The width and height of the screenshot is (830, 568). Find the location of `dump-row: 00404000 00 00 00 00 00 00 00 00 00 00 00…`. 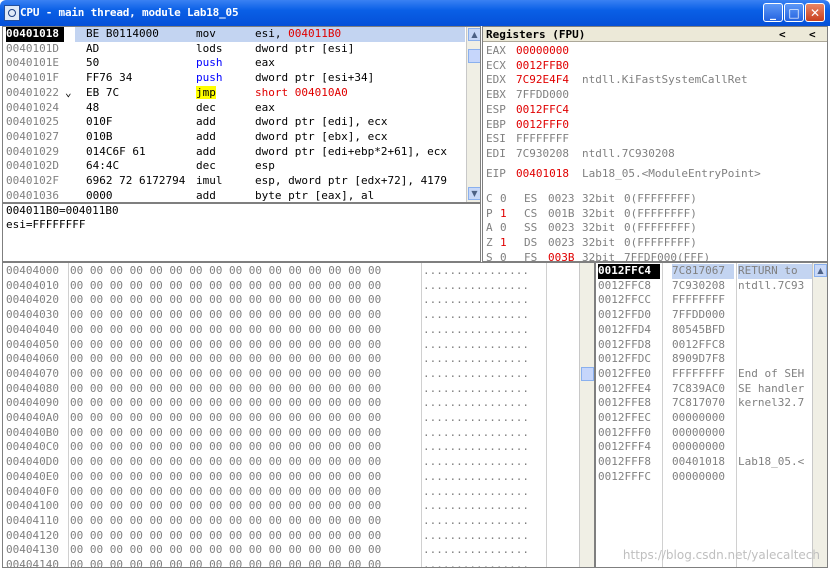

dump-row: 00404000 00 00 00 00 00 00 00 00 00 00 00… is located at coordinates (291, 271).